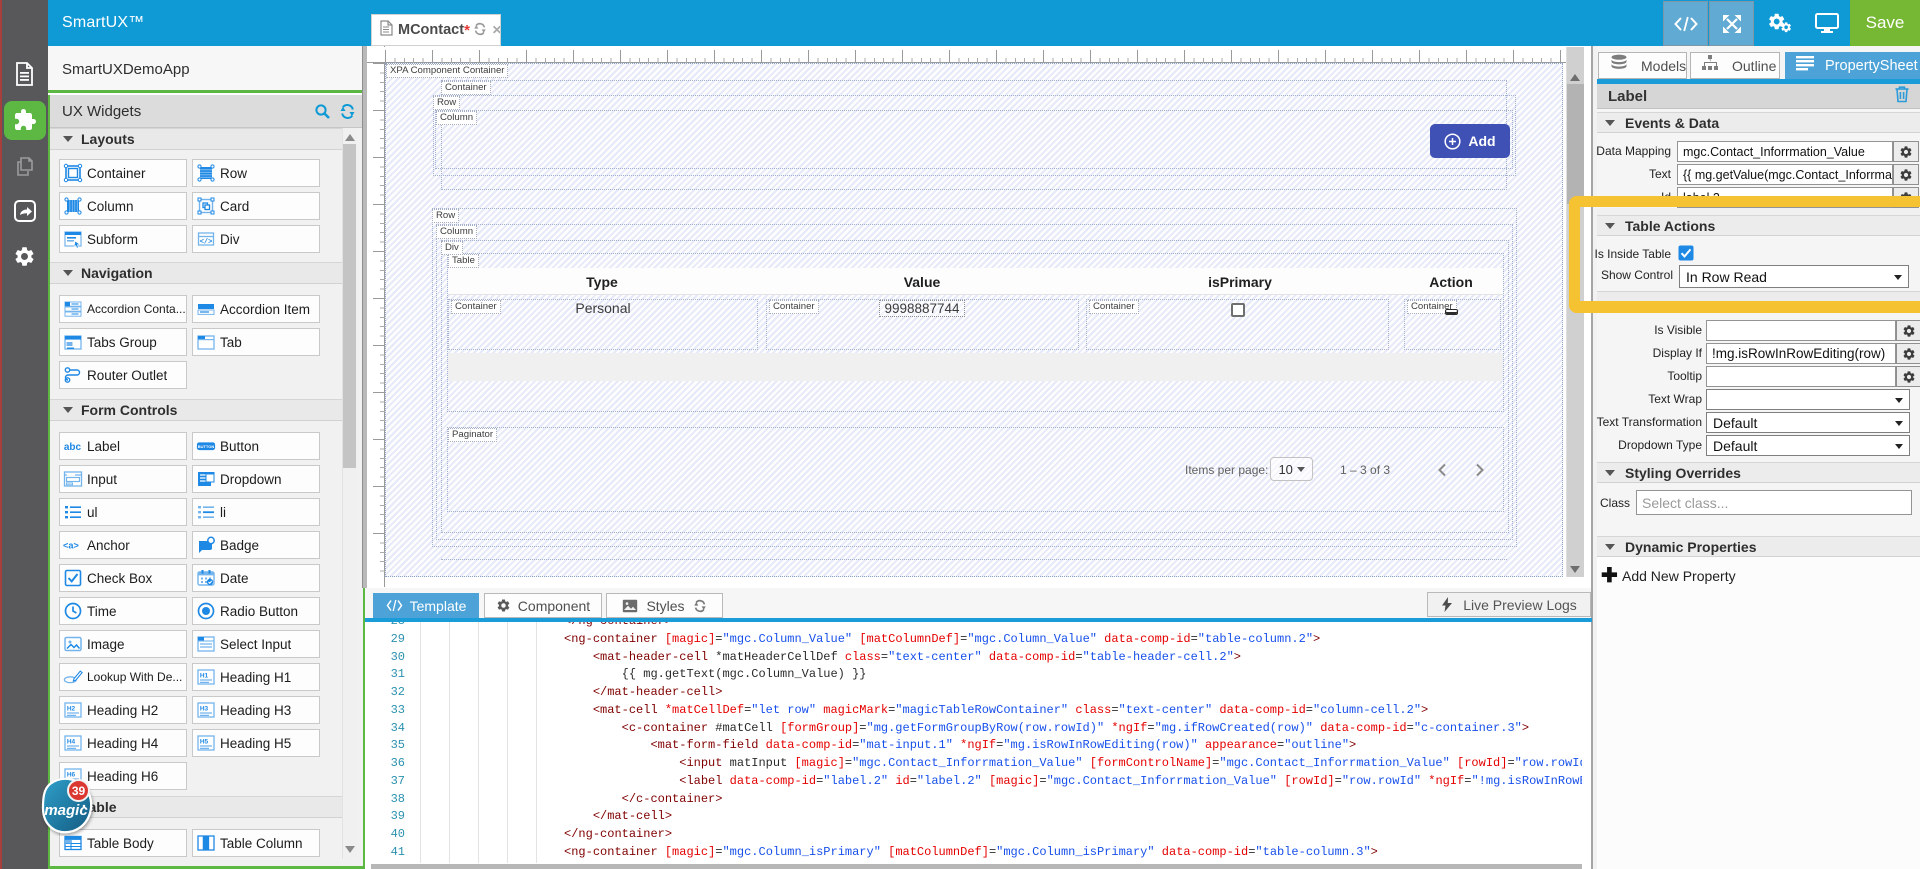 The width and height of the screenshot is (1920, 869). I want to click on svg-text: <a>, so click(71, 546).